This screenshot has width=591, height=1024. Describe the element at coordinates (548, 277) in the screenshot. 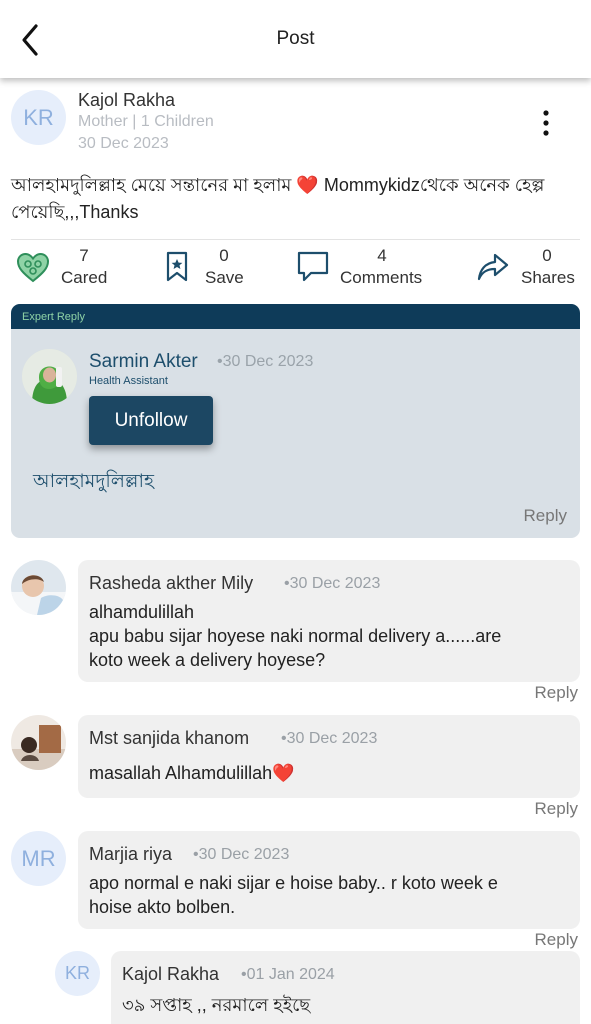

I see `shares-label: Shares` at that location.